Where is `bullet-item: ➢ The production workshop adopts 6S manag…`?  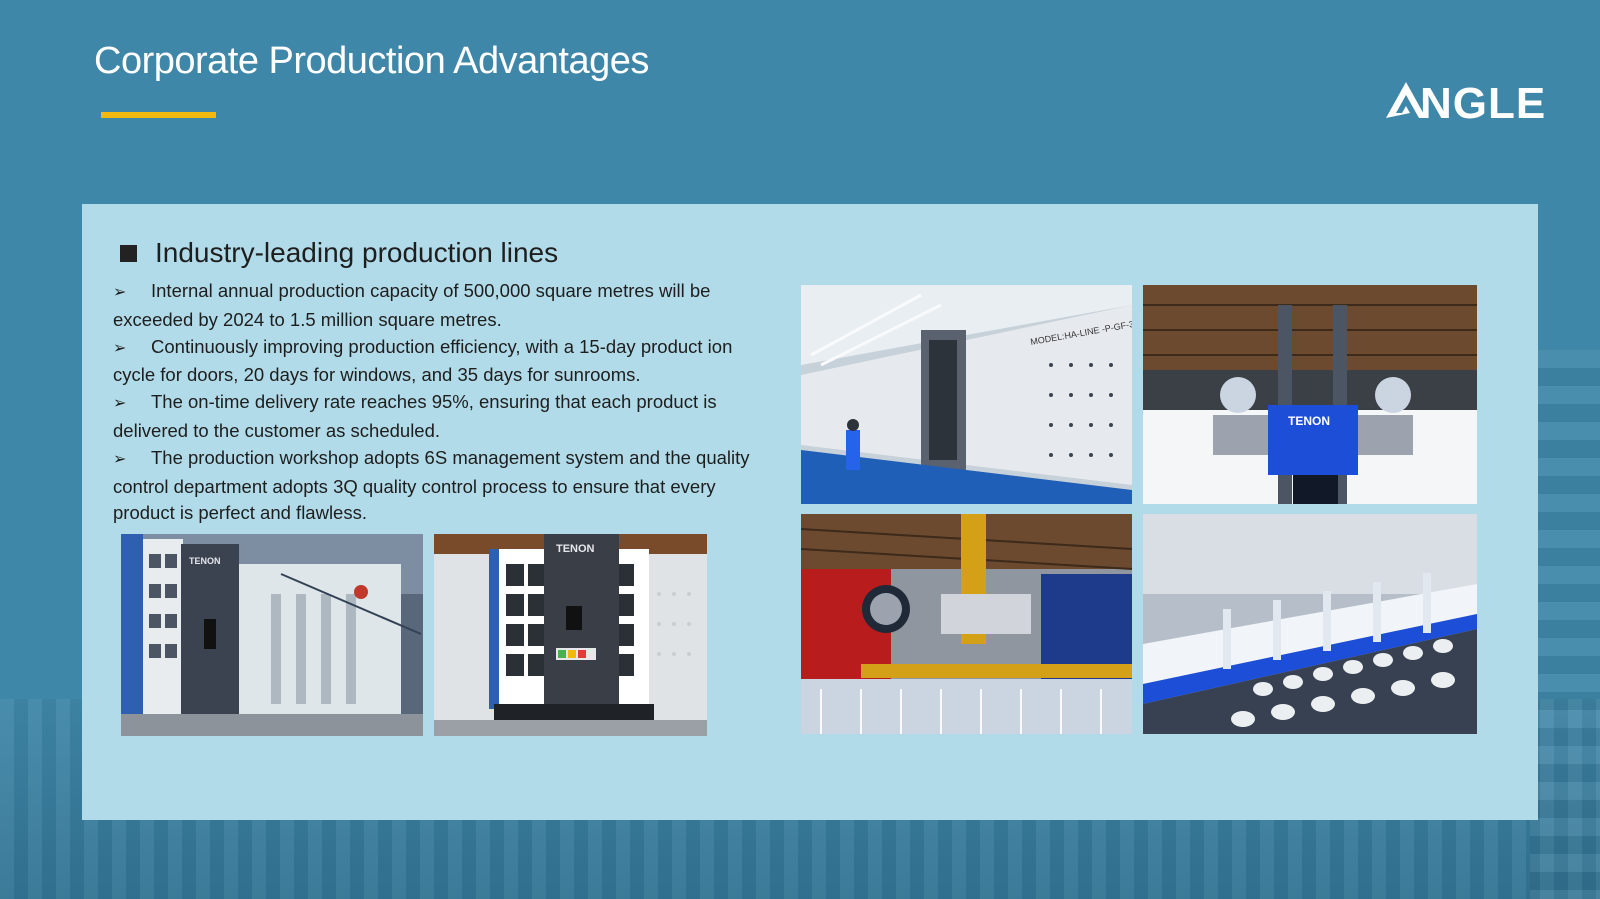 bullet-item: ➢ The production workshop adopts 6S manag… is located at coordinates (443, 486).